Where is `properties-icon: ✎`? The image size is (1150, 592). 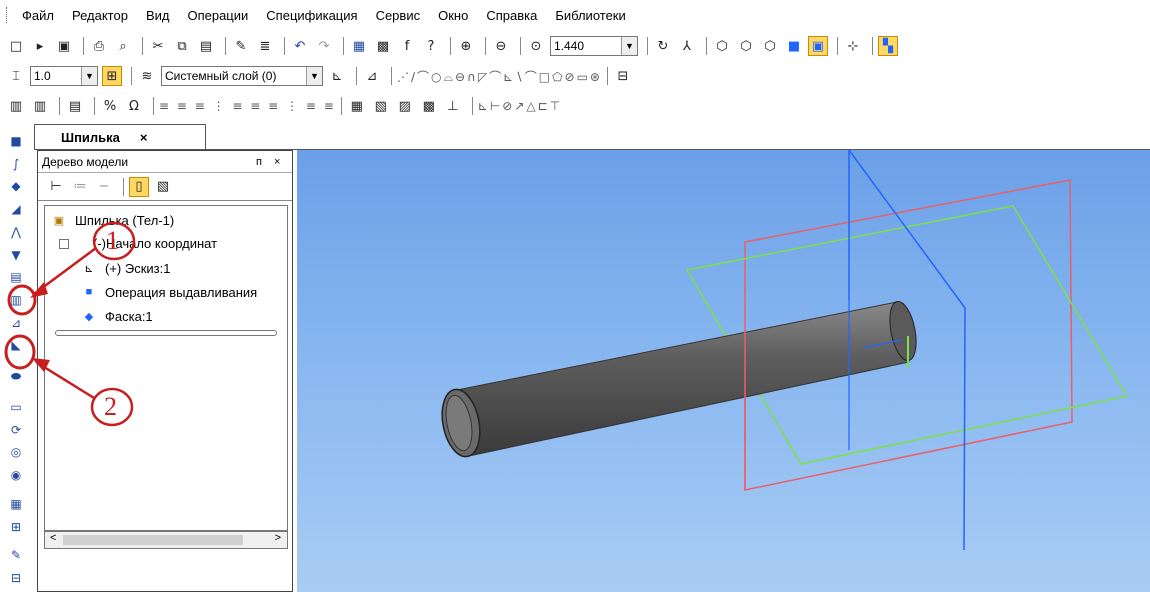 properties-icon: ✎ is located at coordinates (241, 46).